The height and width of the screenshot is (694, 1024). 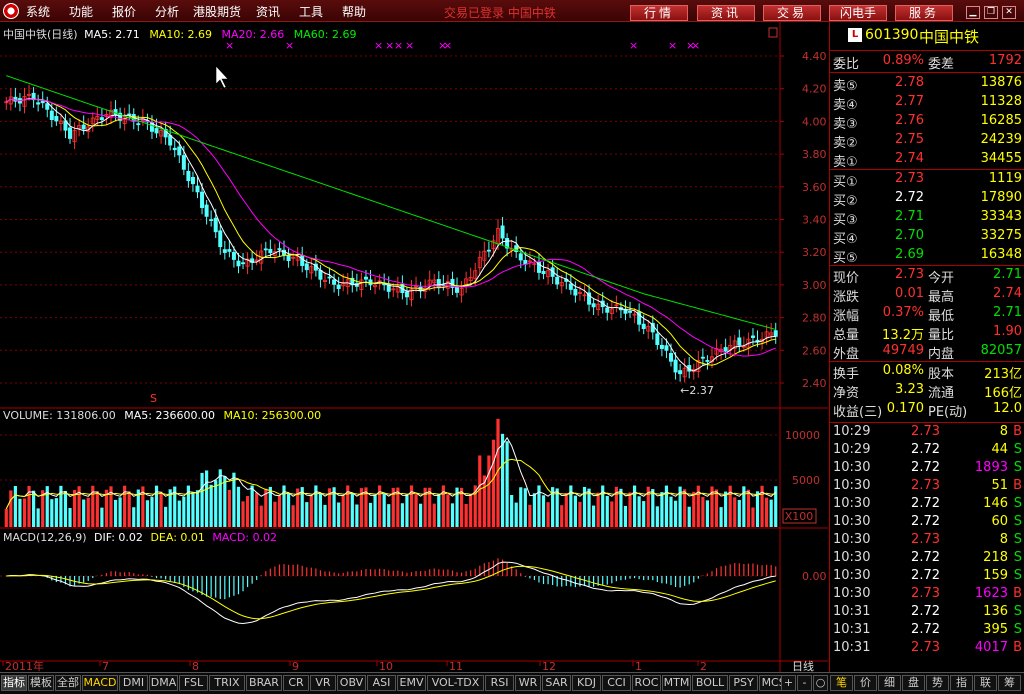 I want to click on tick-row: 10:30 2.73 8 S, so click(x=927, y=541).